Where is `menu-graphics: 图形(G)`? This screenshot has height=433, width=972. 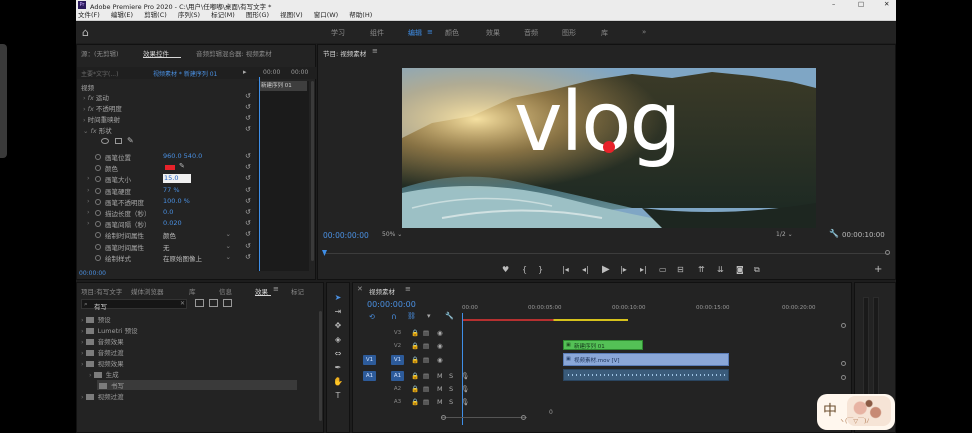 menu-graphics: 图形(G) is located at coordinates (257, 15).